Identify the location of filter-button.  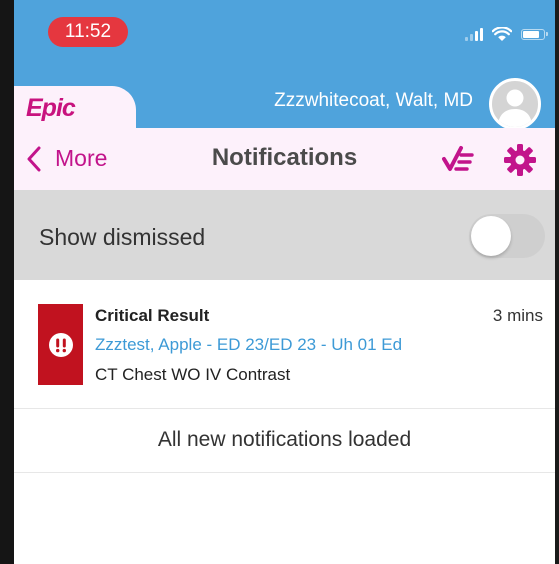
(459, 160).